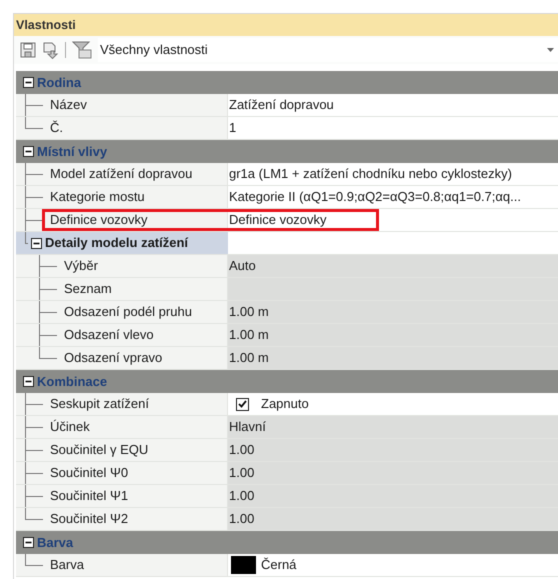 The width and height of the screenshot is (558, 579). Describe the element at coordinates (28, 50) in the screenshot. I see `save-icon` at that location.